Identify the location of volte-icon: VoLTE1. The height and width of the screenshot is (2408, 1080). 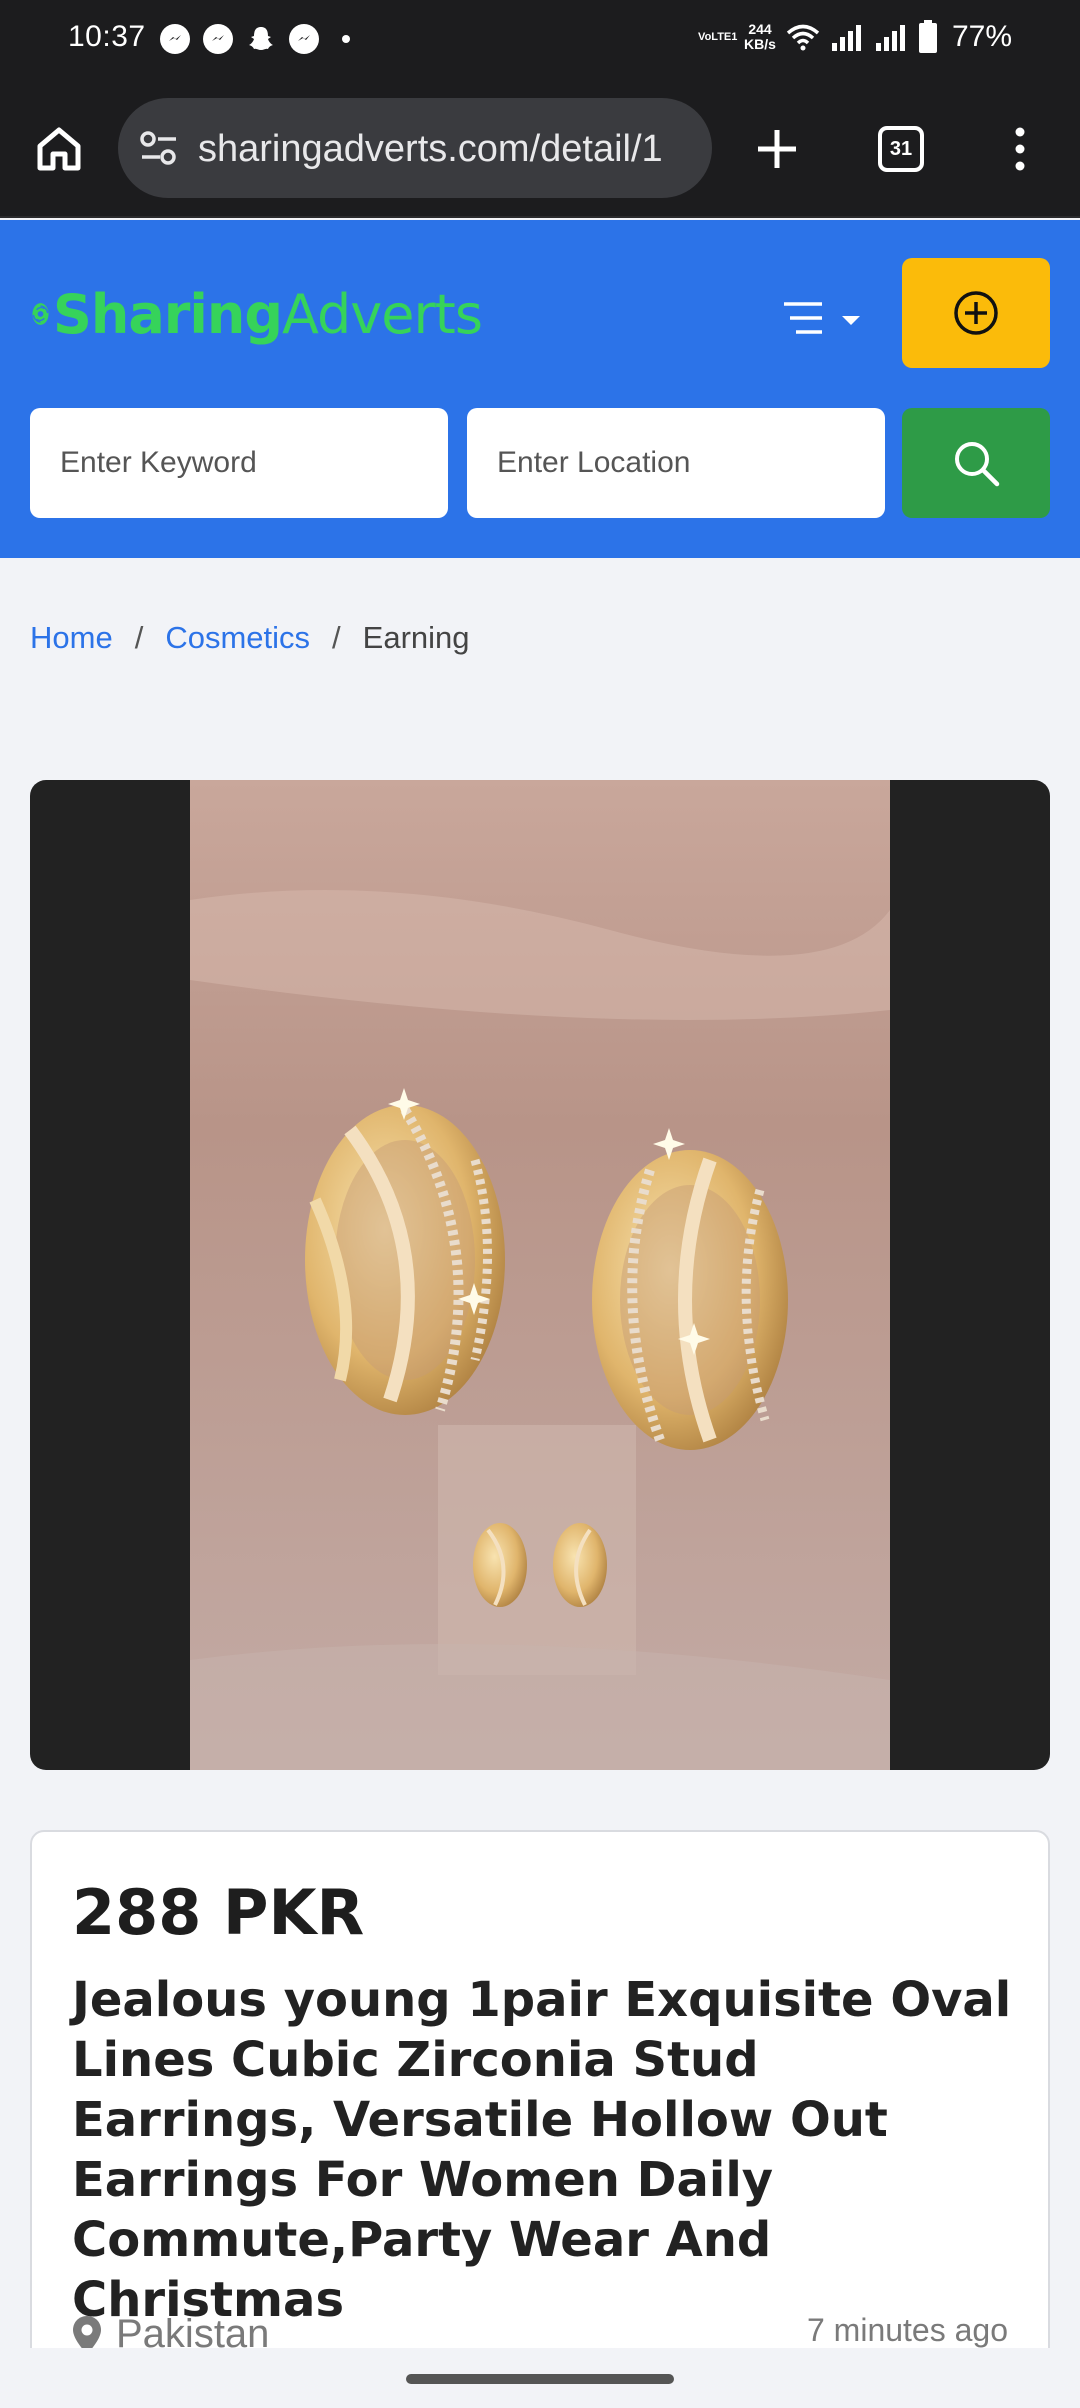
(718, 36).